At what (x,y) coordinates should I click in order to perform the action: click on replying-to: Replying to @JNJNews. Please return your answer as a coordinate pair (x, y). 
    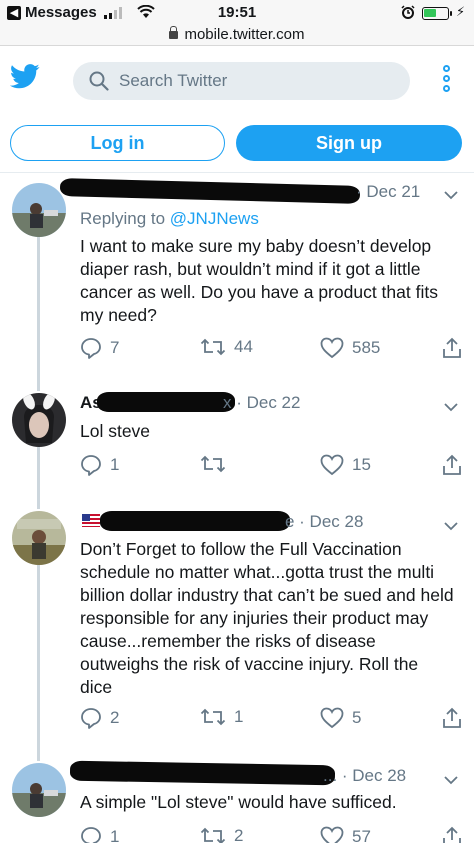
    Looking at the image, I should click on (169, 219).